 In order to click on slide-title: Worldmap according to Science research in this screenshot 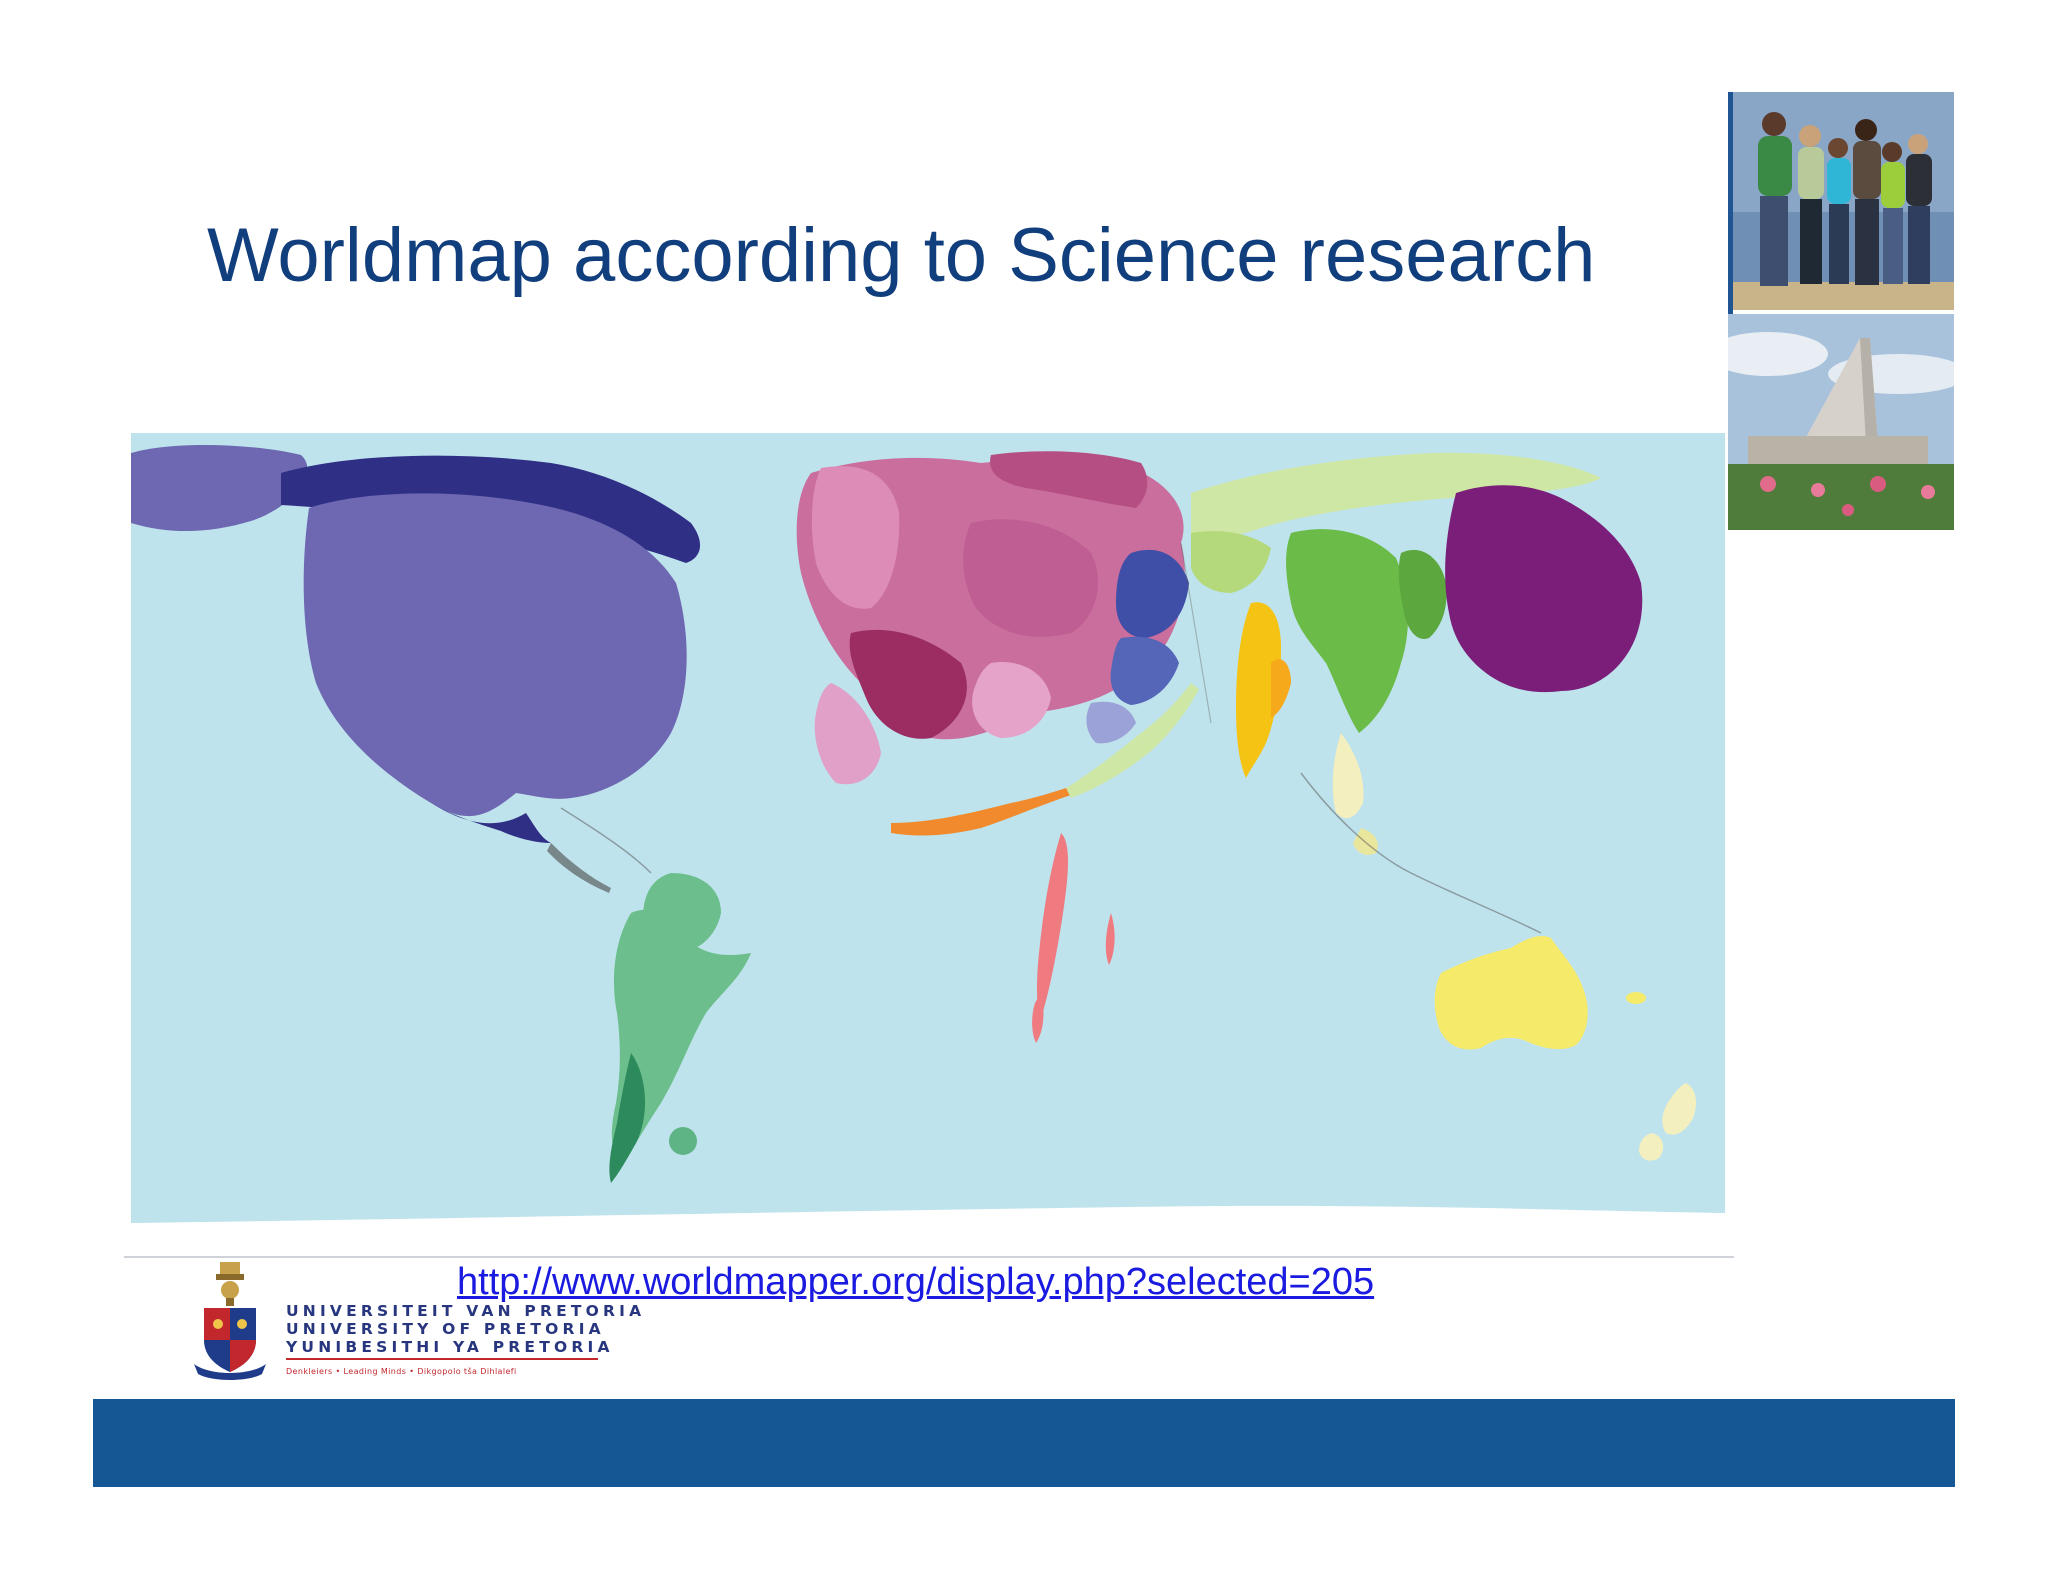, I will do `click(901, 255)`.